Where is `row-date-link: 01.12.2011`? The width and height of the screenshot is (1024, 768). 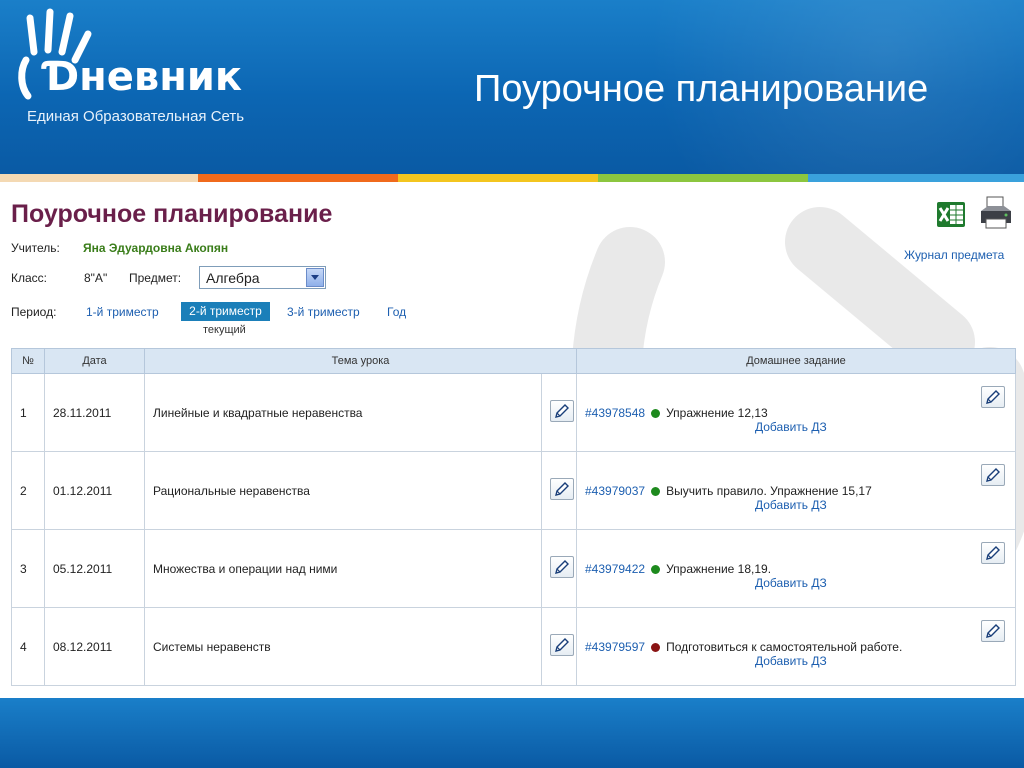 row-date-link: 01.12.2011 is located at coordinates (94, 490).